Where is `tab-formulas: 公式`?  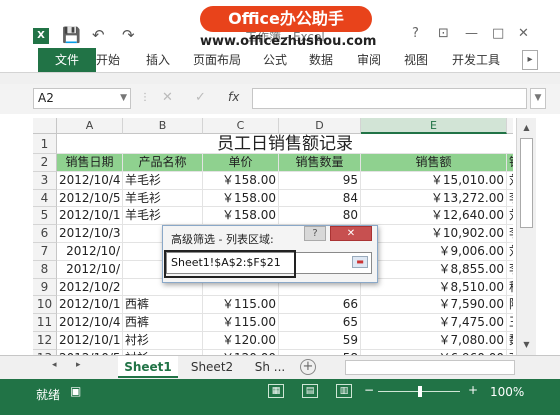 tab-formulas: 公式 is located at coordinates (275, 60).